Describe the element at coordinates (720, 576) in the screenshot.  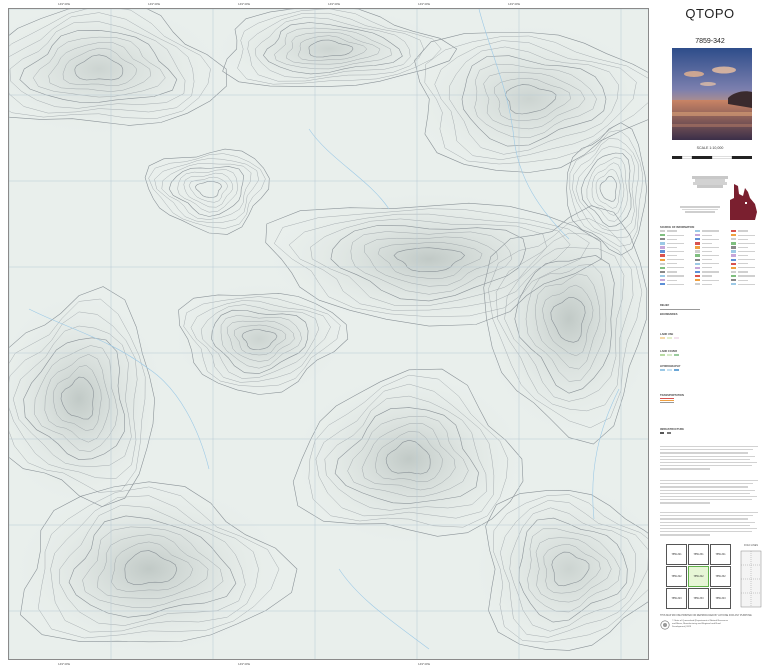
I see `index-cell: 7859-332` at that location.